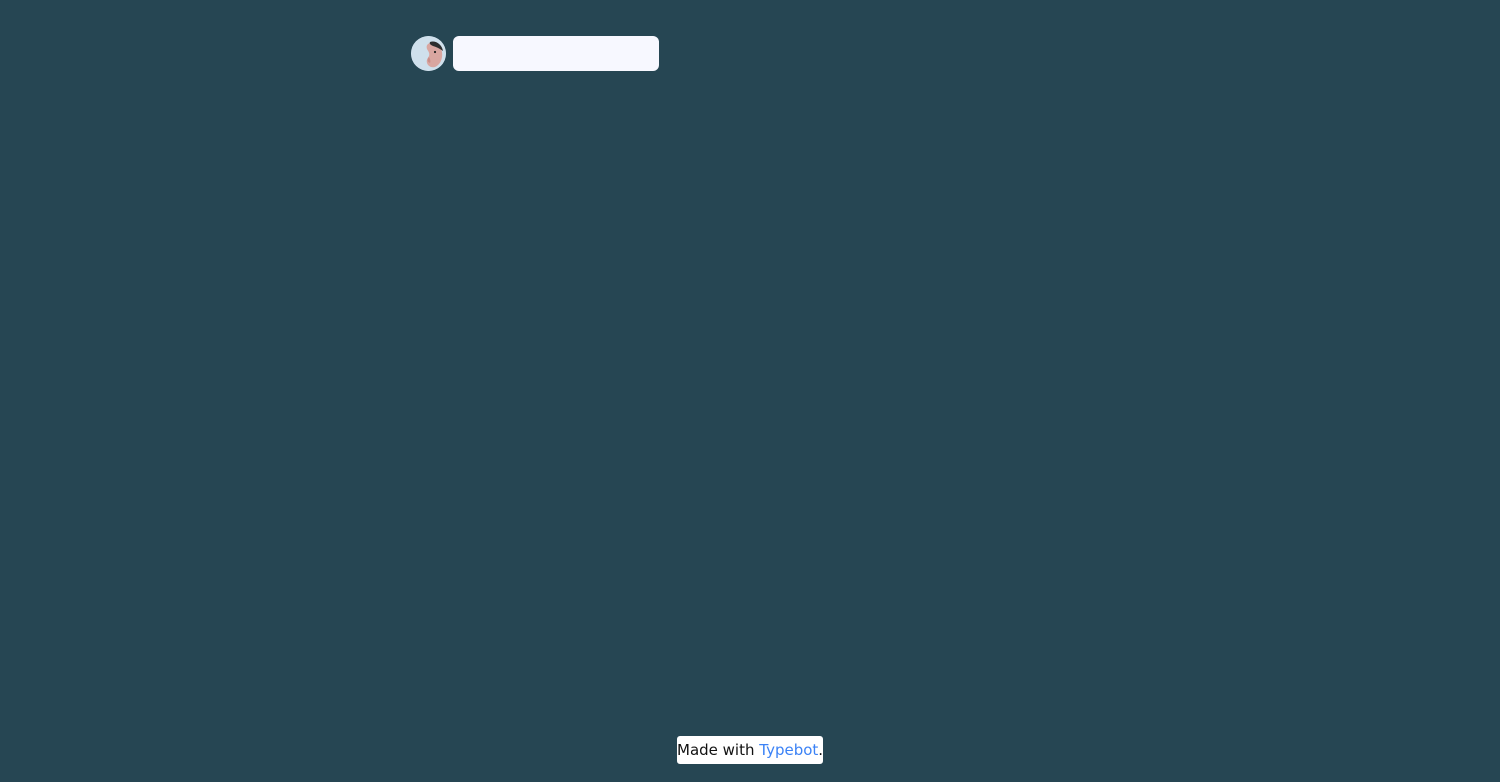  I want to click on user-avatar-icon, so click(428, 53).